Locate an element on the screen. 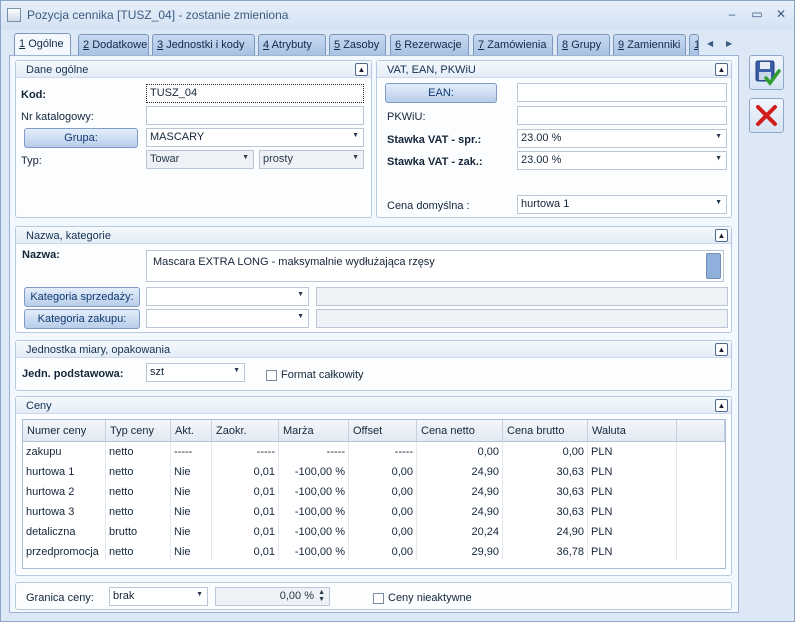 This screenshot has width=795, height=622. ean-input is located at coordinates (622, 92).